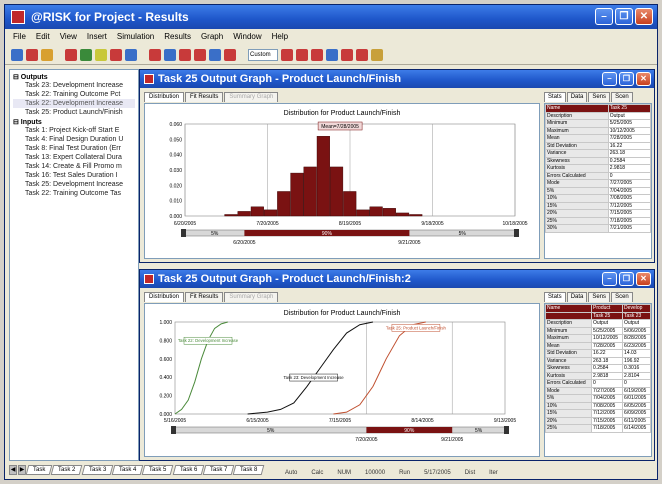 Image resolution: width=662 pixels, height=484 pixels. Describe the element at coordinates (377, 54) in the screenshot. I see `format-graph-icon` at that location.